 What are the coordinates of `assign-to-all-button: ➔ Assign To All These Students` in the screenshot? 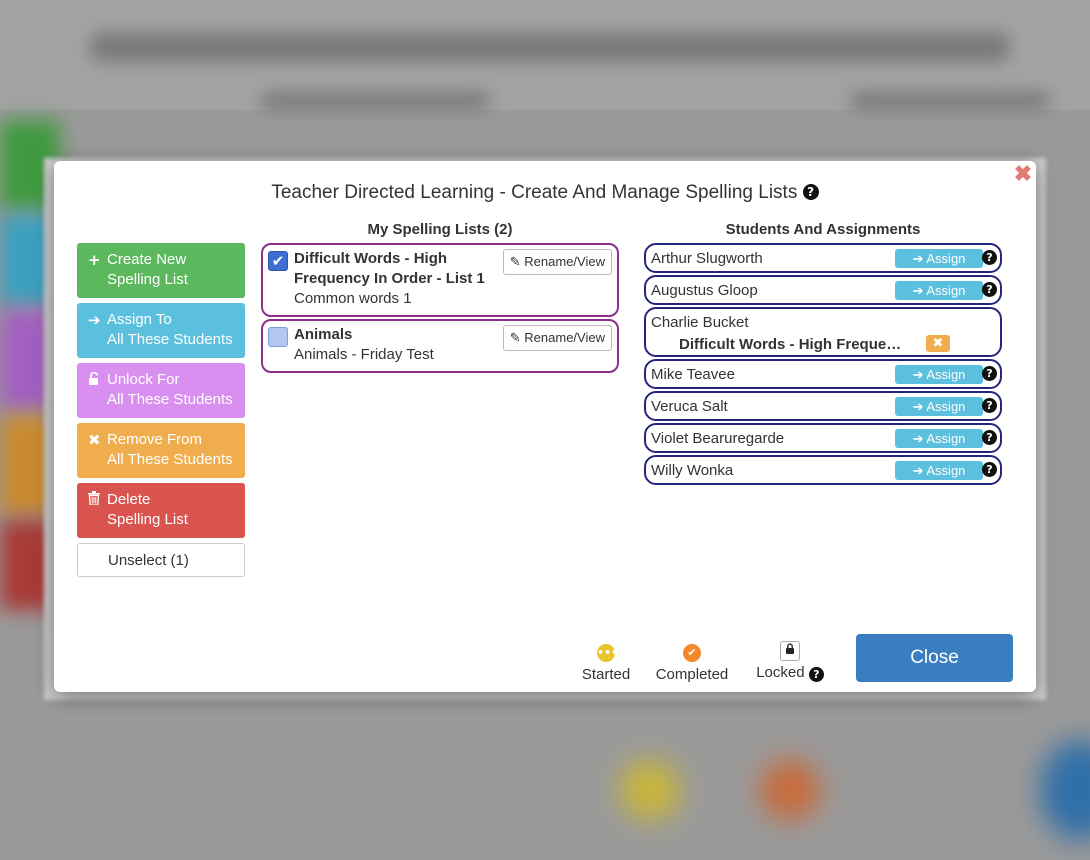 It's located at (161, 330).